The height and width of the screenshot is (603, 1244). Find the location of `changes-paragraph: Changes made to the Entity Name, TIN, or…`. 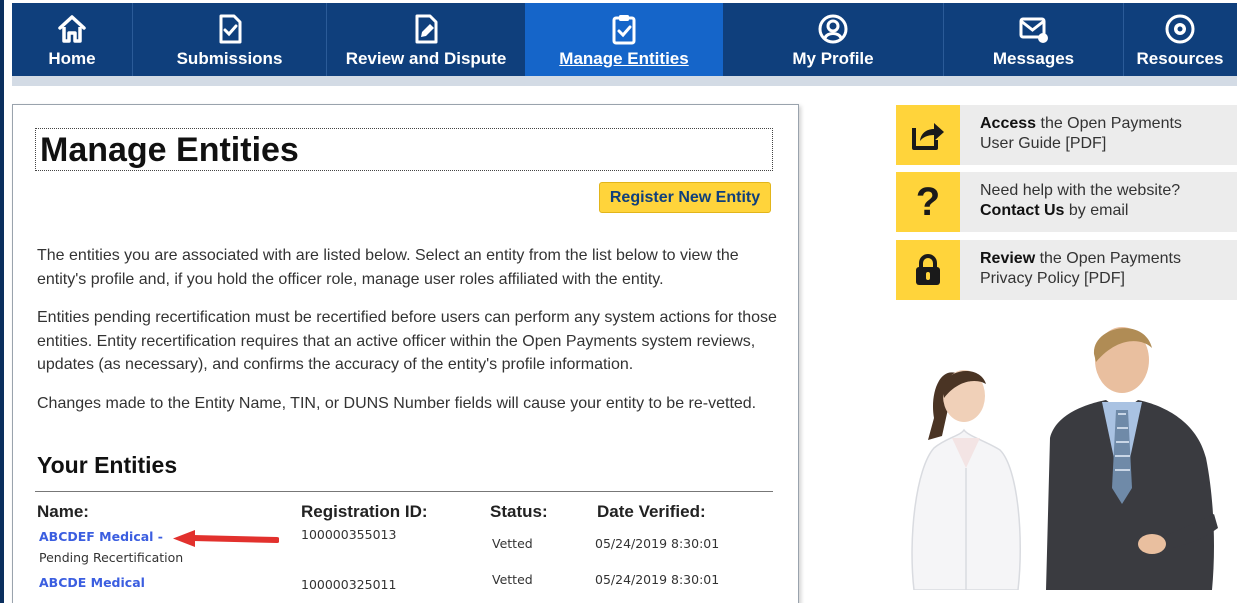

changes-paragraph: Changes made to the Entity Name, TIN, or… is located at coordinates (397, 403).